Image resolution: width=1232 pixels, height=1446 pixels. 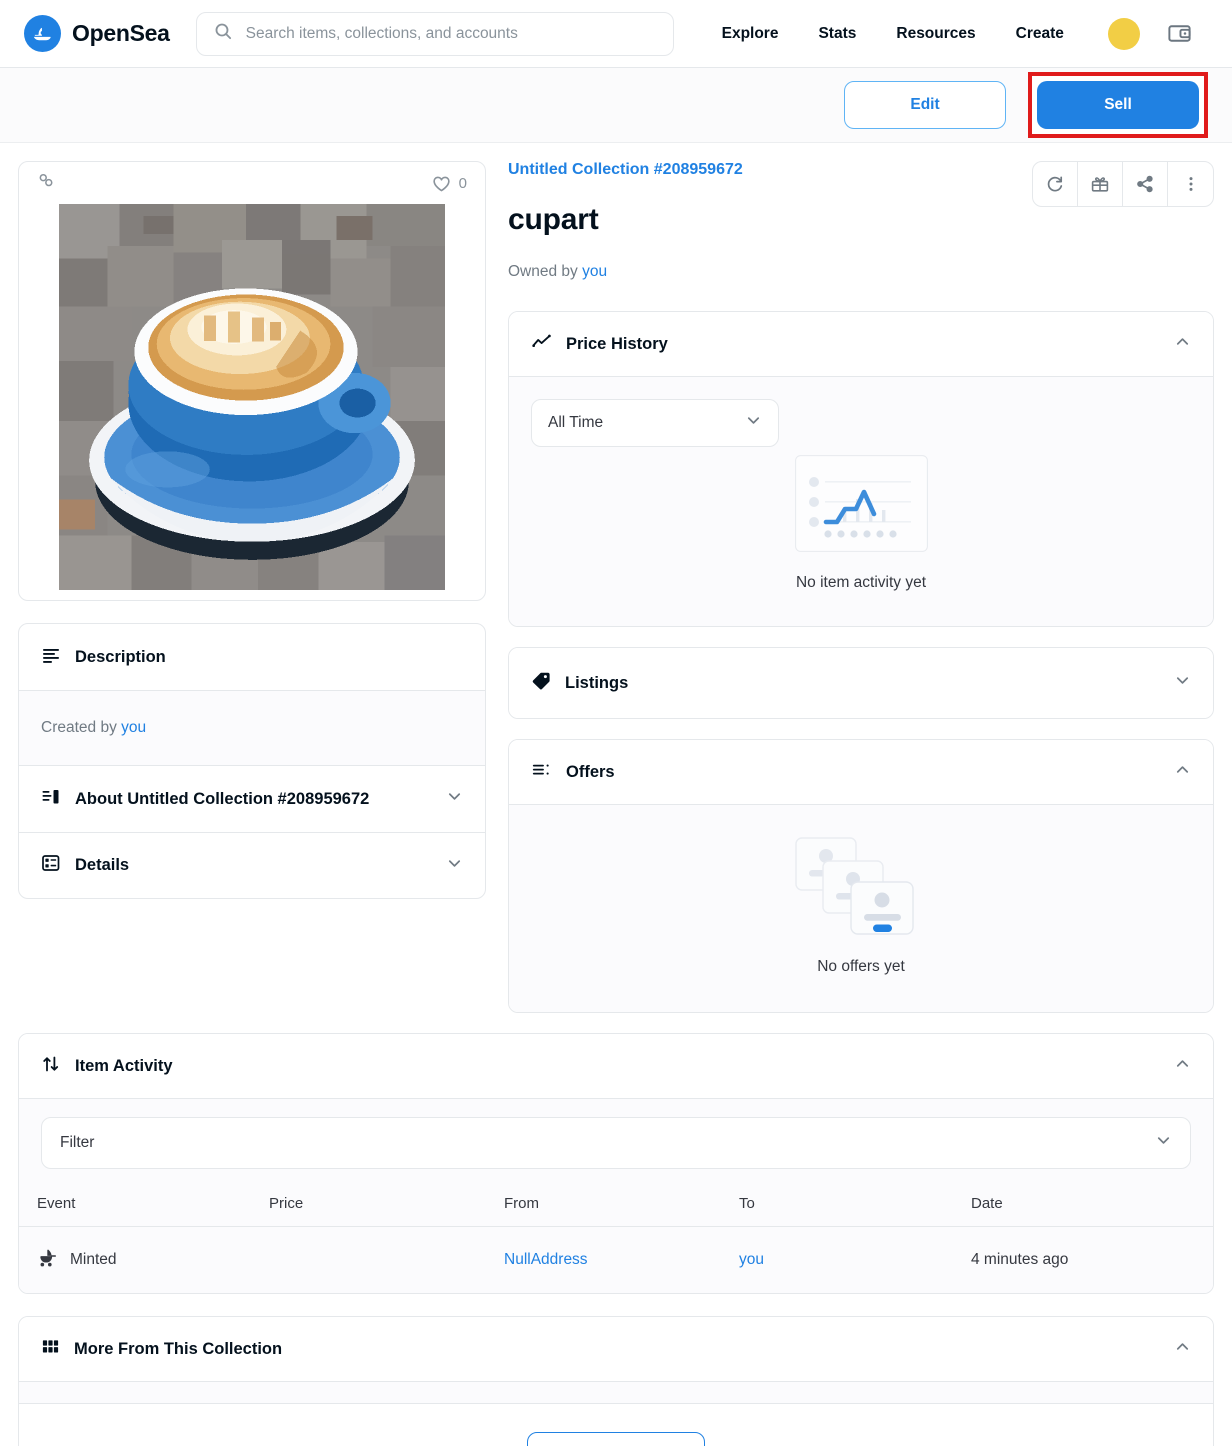 I want to click on listings-panel: Listings, so click(x=861, y=683).